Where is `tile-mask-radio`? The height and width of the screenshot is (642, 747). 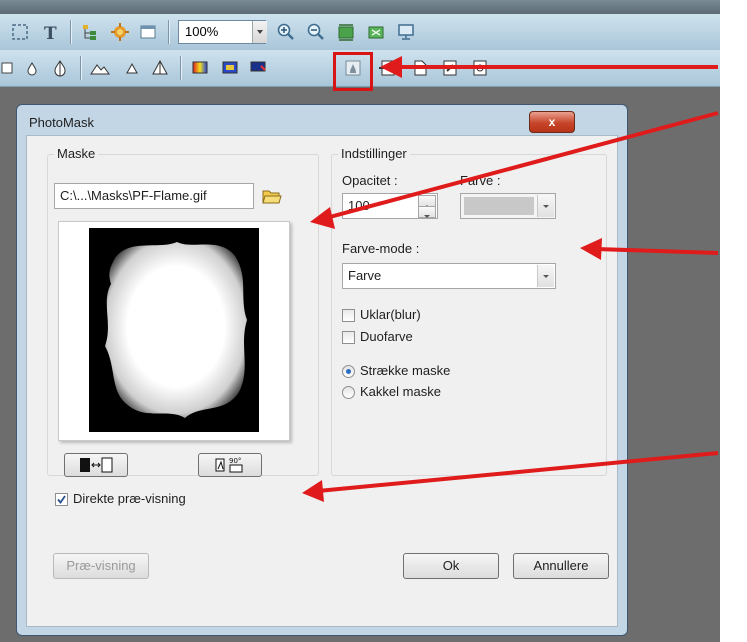 tile-mask-radio is located at coordinates (348, 392).